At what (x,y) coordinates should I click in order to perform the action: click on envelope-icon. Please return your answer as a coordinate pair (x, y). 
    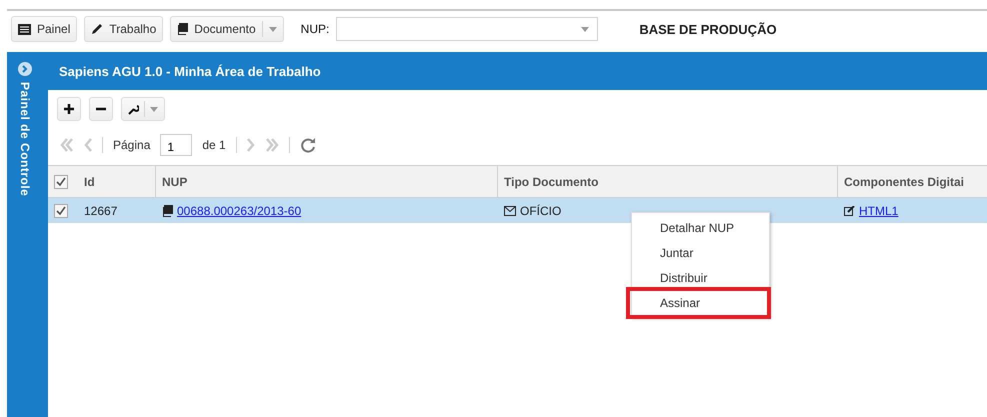
    Looking at the image, I should click on (510, 211).